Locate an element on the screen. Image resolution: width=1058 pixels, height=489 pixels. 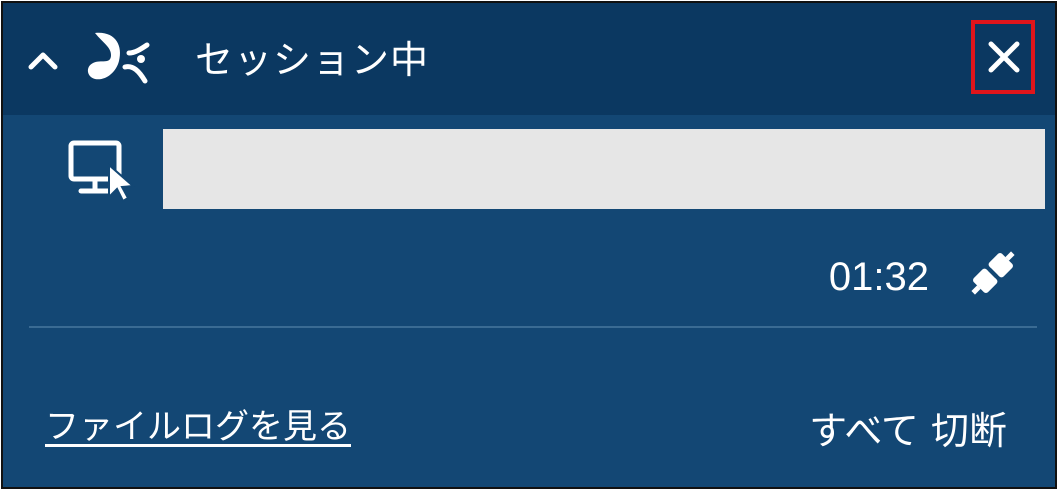
collapse-button is located at coordinates (43, 60).